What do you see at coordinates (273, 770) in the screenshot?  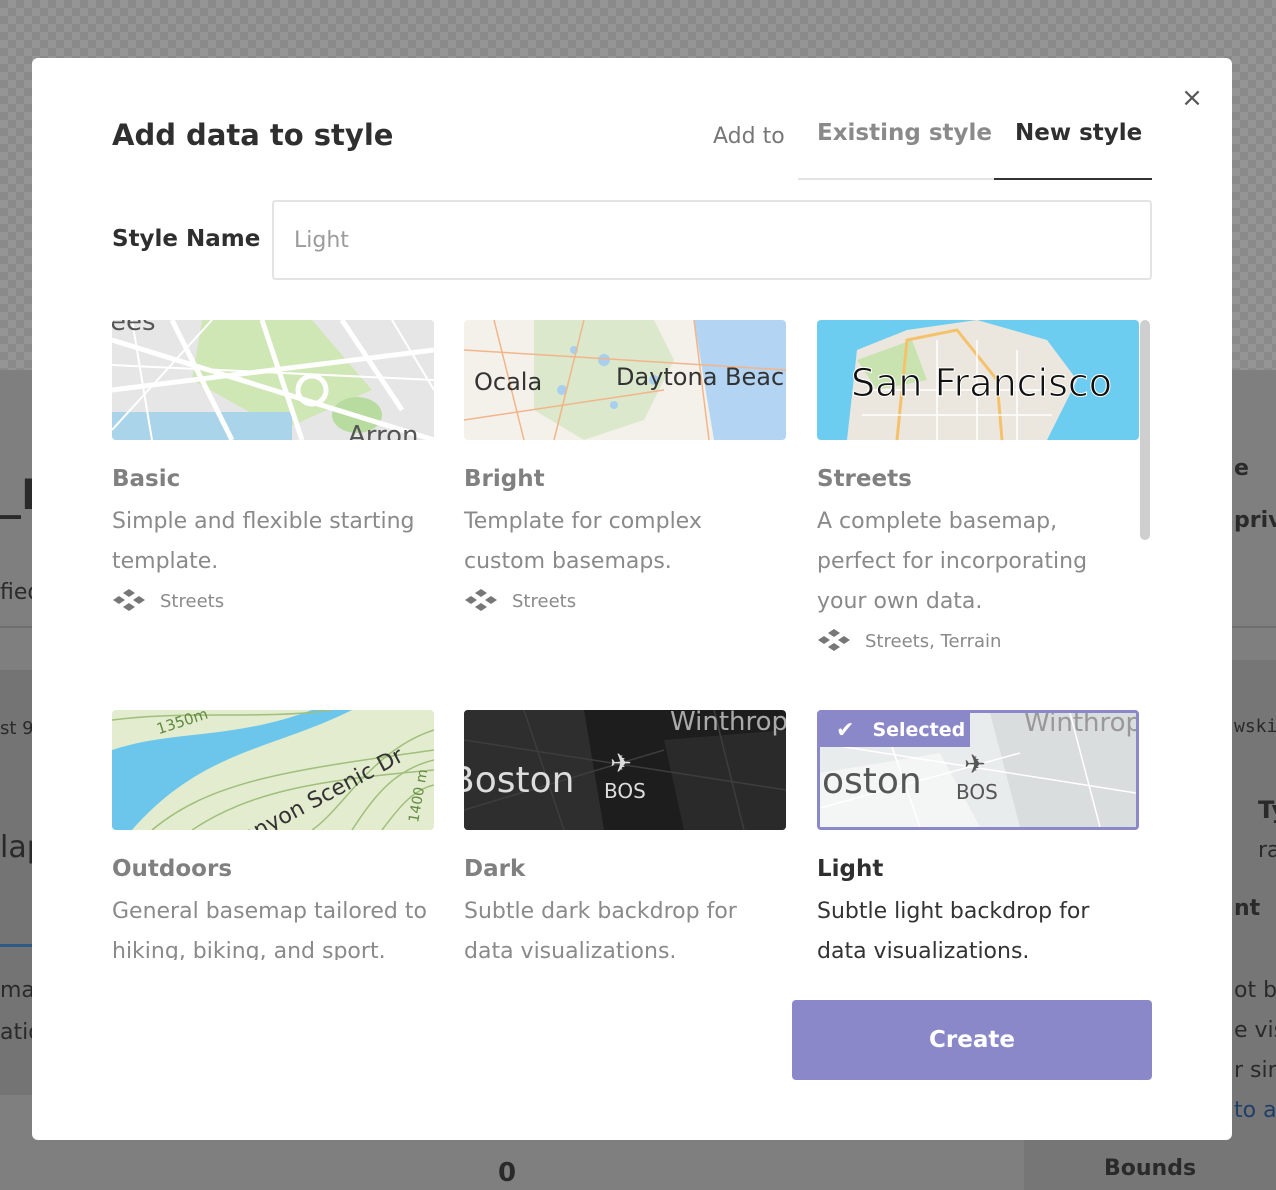 I see `outdoors-thumbnail: 1350m on Canyon Scenic Dr 1400 m` at bounding box center [273, 770].